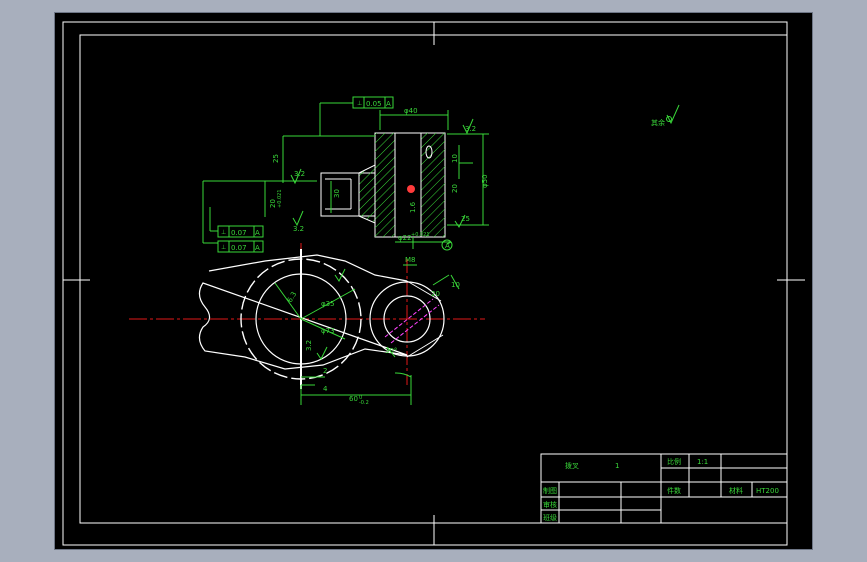 The image size is (867, 562). Describe the element at coordinates (337, 193) in the screenshot. I see `dim-30: 30` at that location.